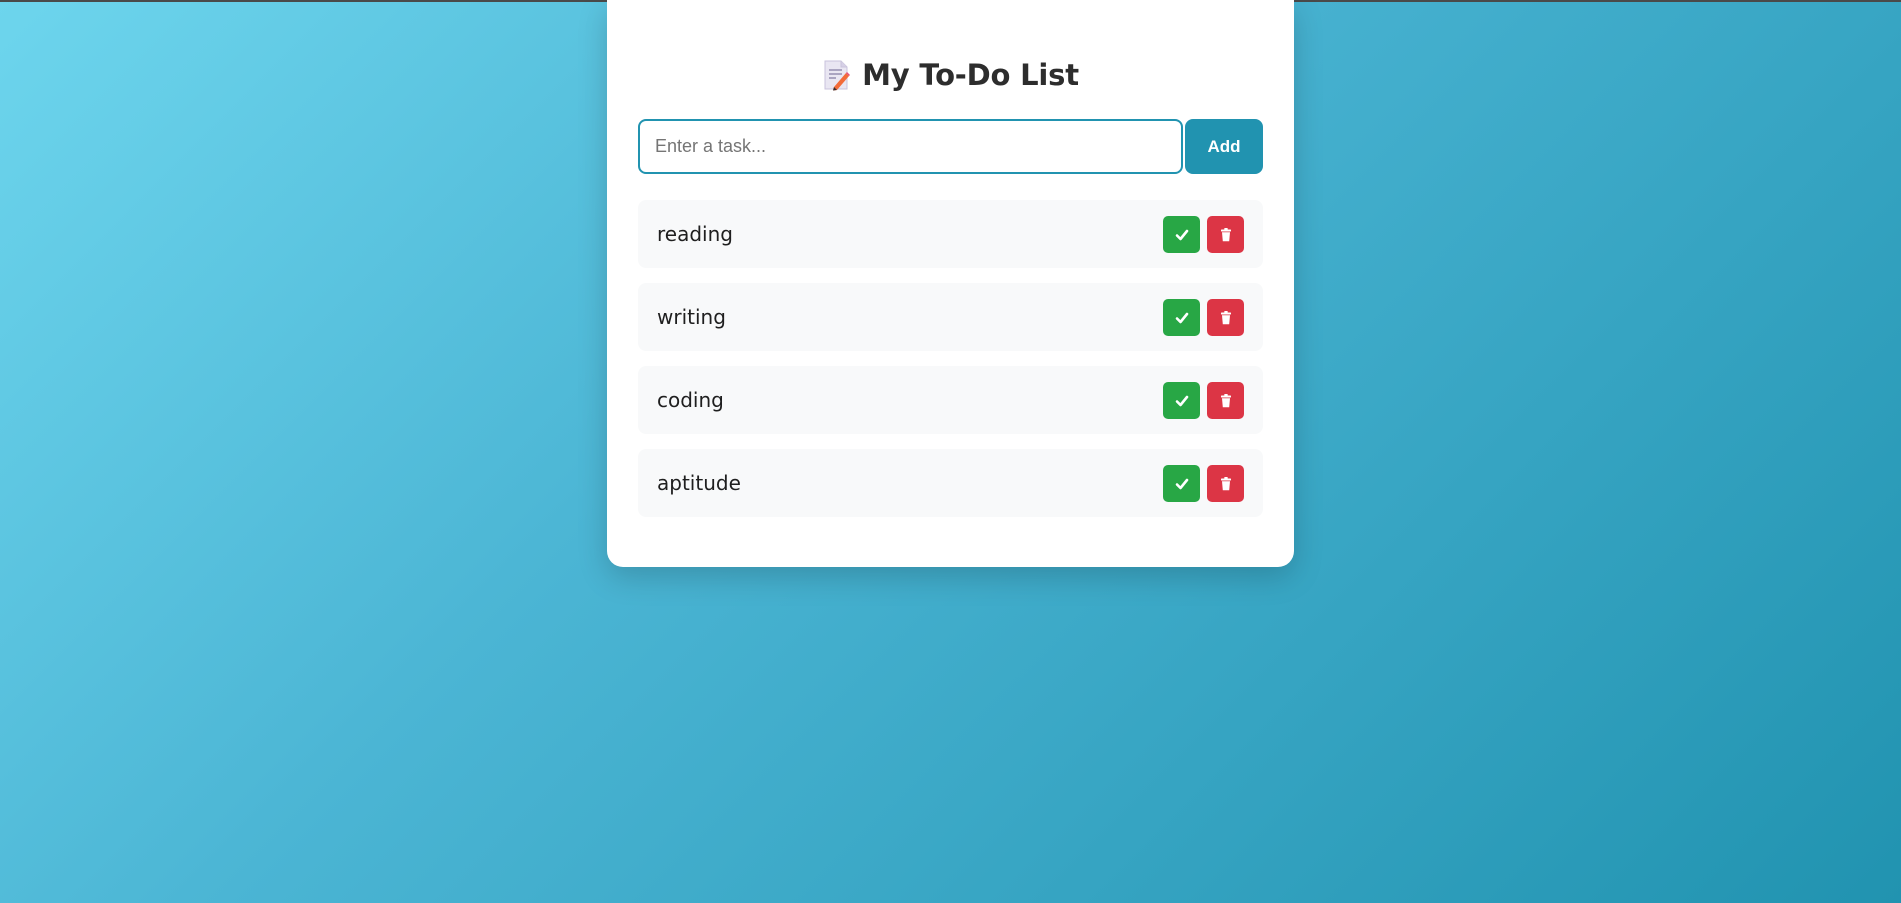 Image resolution: width=1901 pixels, height=903 pixels. I want to click on task-input, so click(910, 146).